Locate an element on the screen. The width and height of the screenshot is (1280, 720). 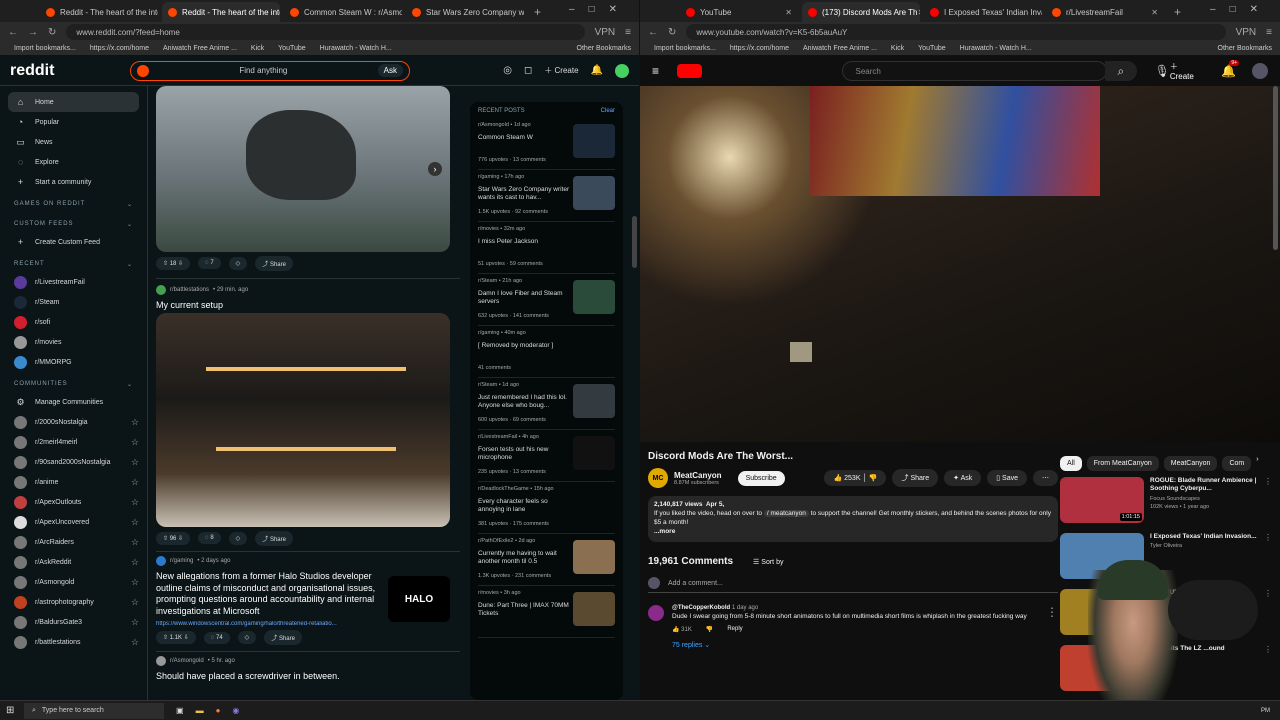
advertise-icon: ◎ is located at coordinates (507, 70).